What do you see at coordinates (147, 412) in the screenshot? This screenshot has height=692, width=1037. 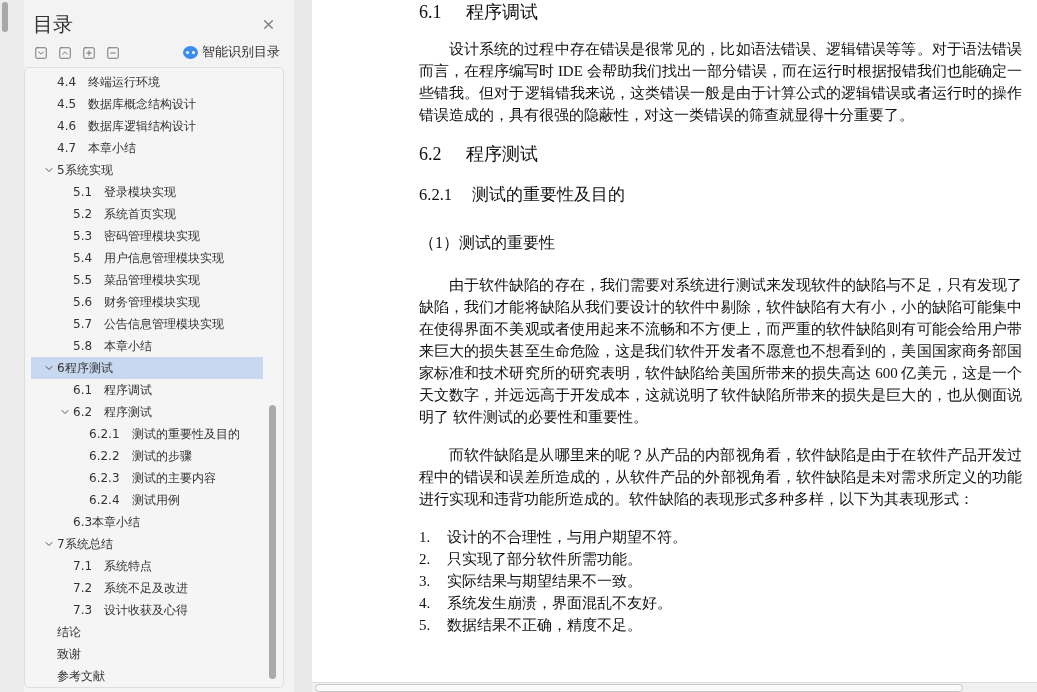 I see `toc-item: 6.2 程序测试` at bounding box center [147, 412].